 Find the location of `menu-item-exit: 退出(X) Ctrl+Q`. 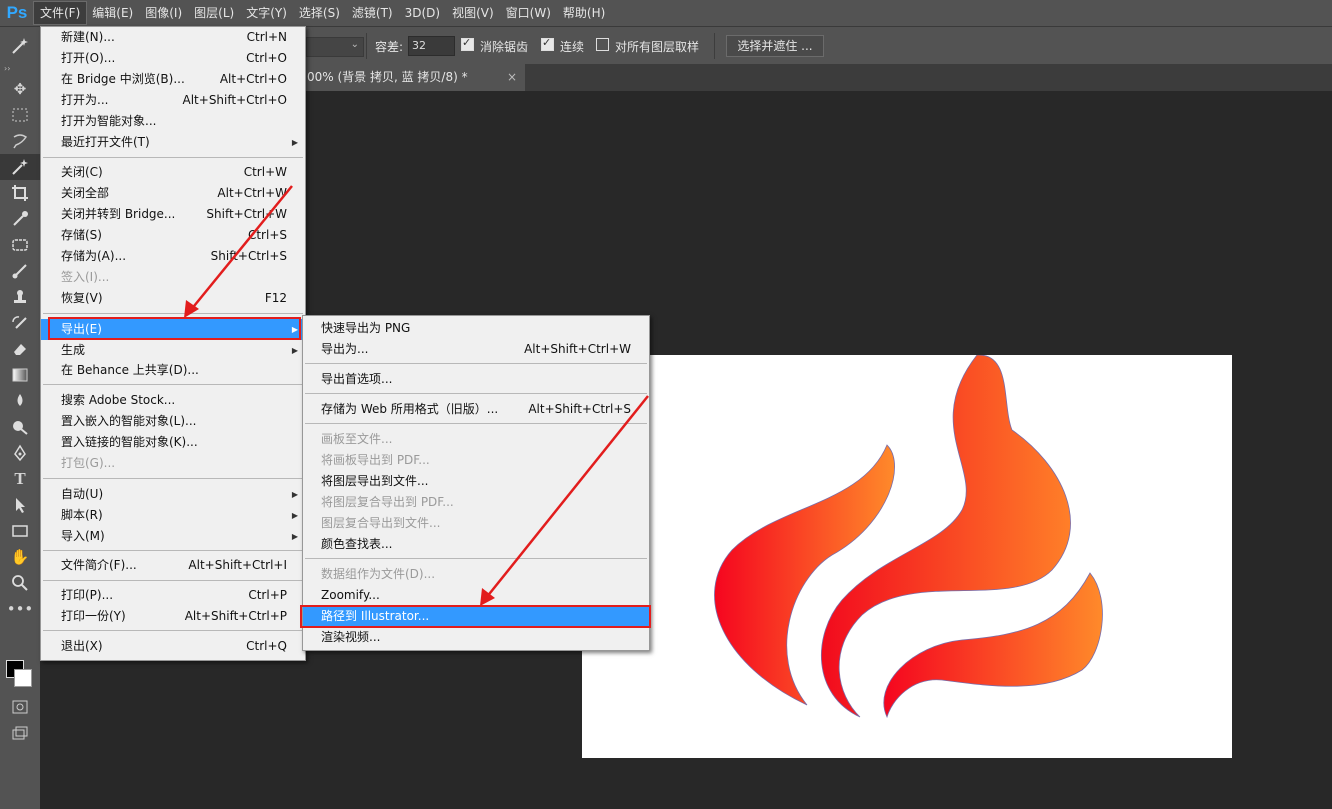

menu-item-exit: 退出(X) Ctrl+Q is located at coordinates (173, 646).